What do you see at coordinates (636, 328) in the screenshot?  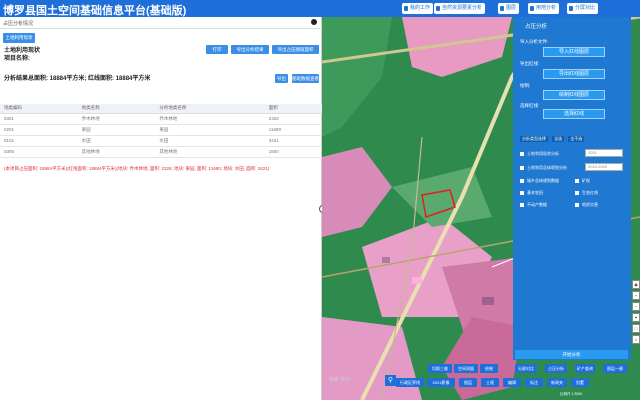 I see `fullscreen-icon: □` at bounding box center [636, 328].